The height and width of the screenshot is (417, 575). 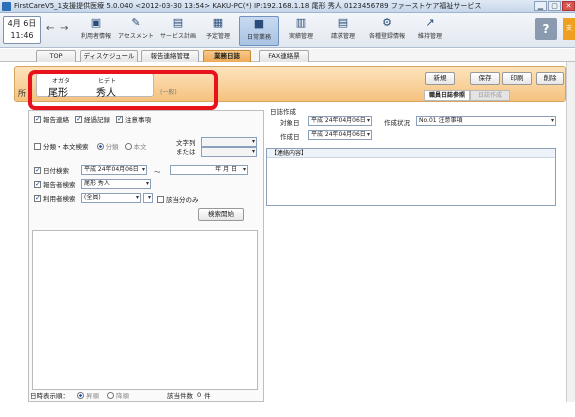 What do you see at coordinates (114, 170) in the screenshot?
I see `date-from-select: 平成 24年04月06日` at bounding box center [114, 170].